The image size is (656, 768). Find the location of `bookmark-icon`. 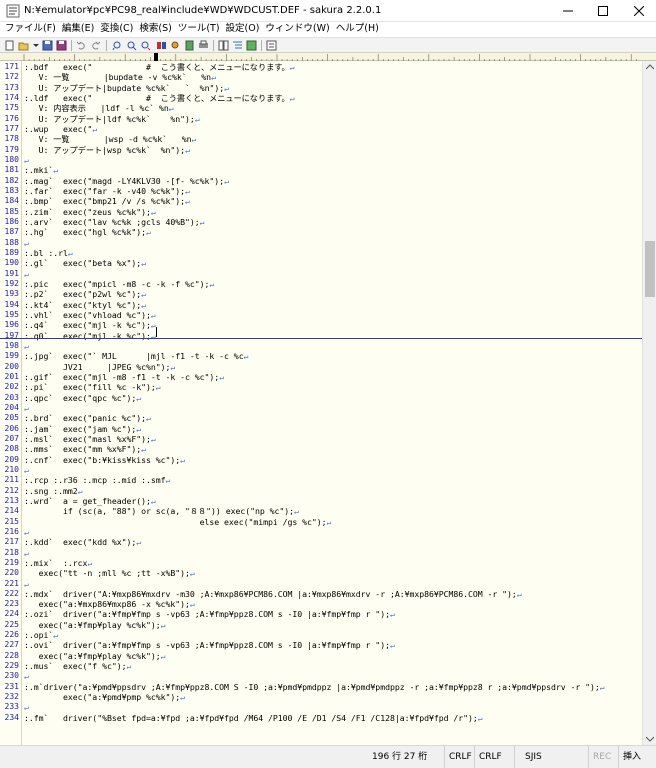

bookmark-icon is located at coordinates (189, 45).